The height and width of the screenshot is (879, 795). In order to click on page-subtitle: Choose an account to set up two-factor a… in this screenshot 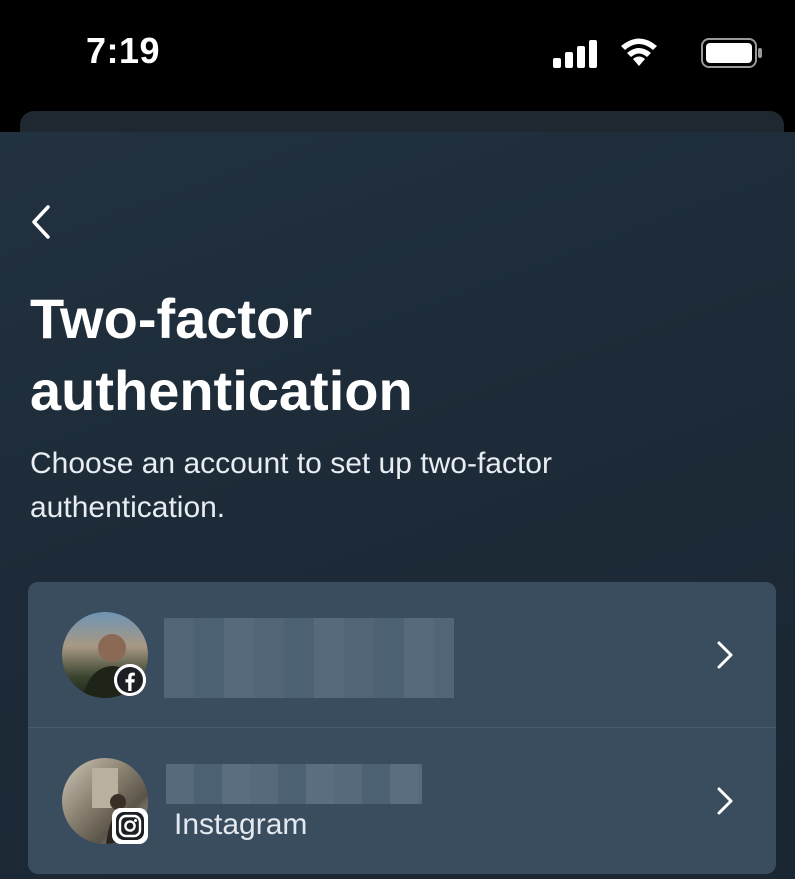, I will do `click(291, 485)`.